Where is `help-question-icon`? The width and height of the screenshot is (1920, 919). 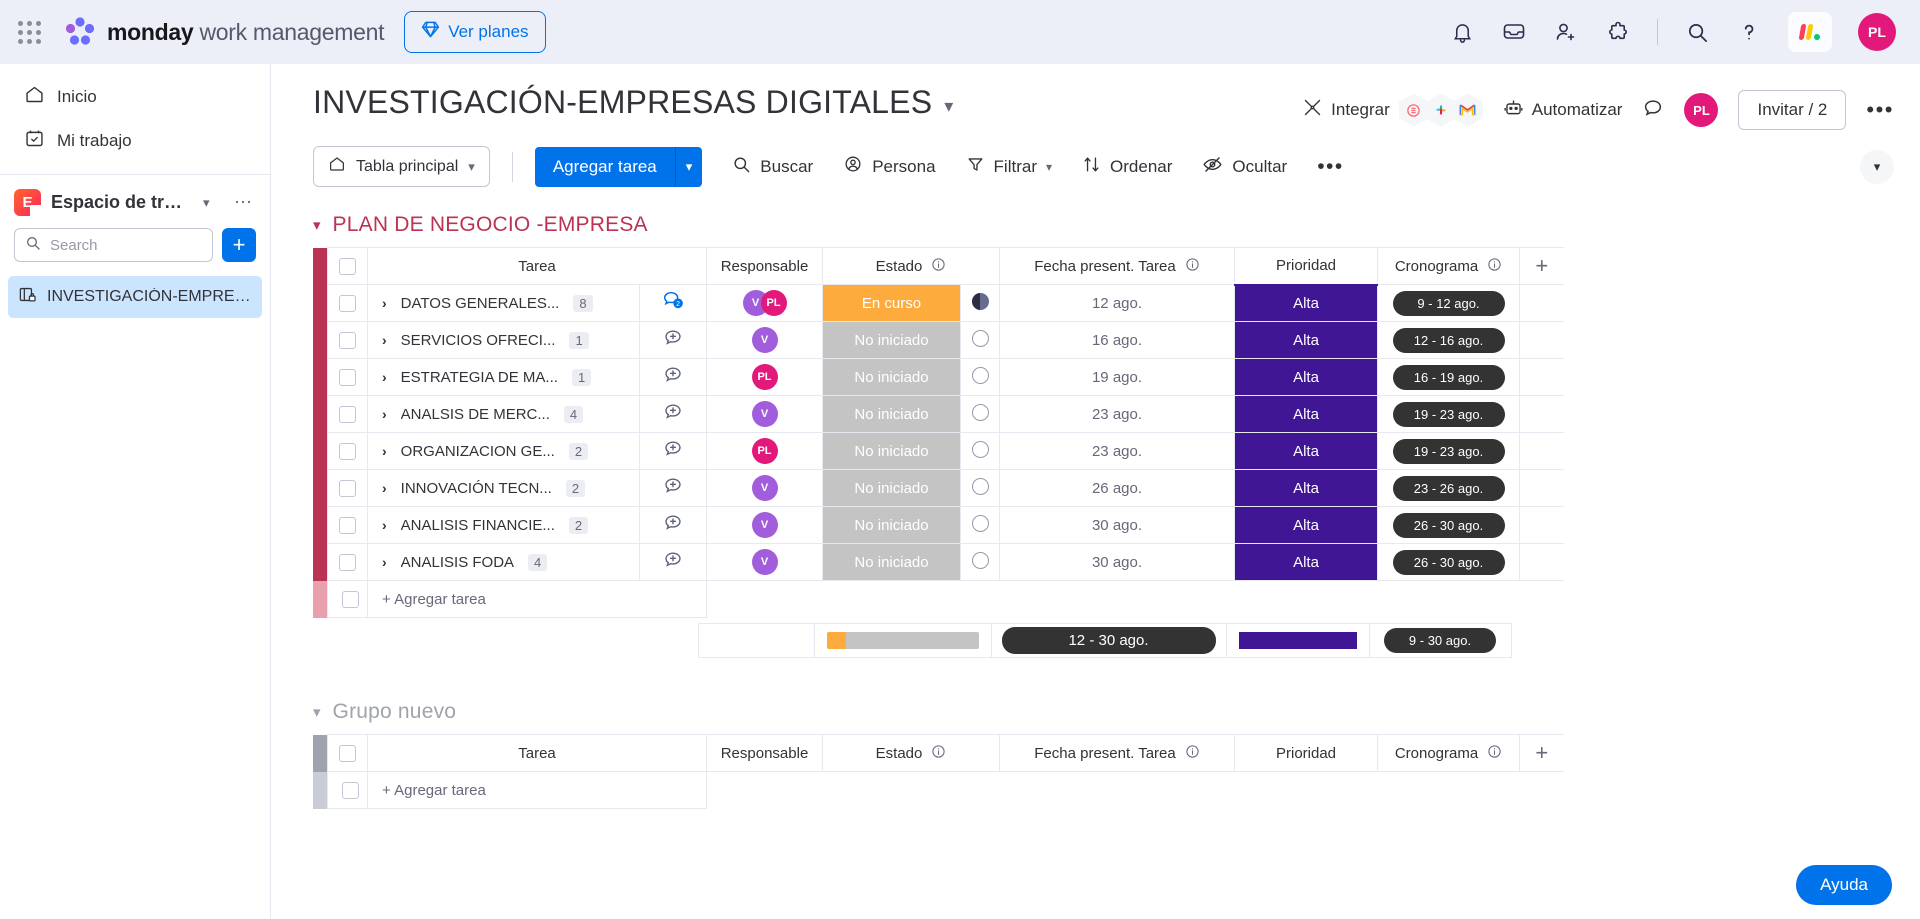
help-question-icon is located at coordinates (1749, 32).